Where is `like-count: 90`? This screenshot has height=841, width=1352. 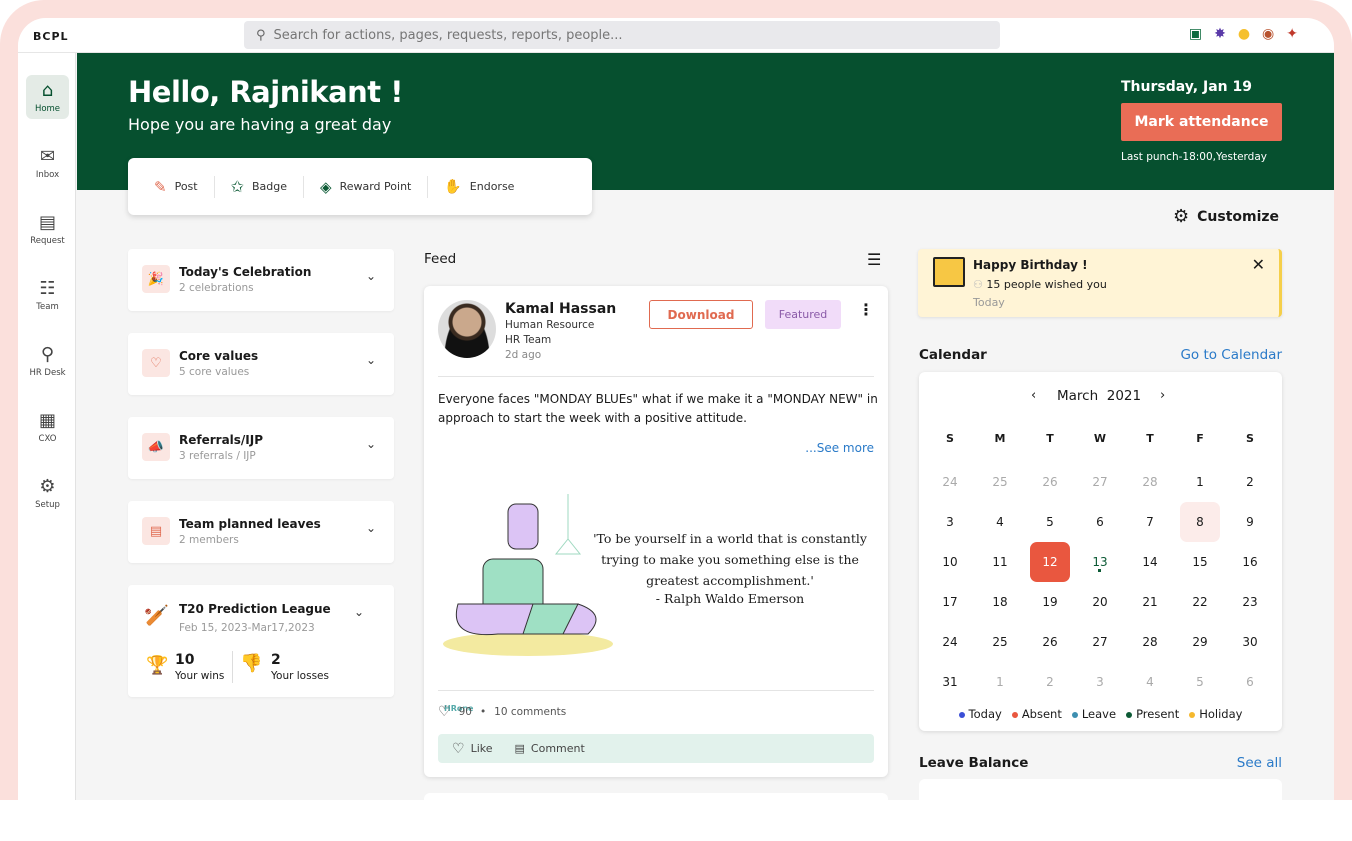
like-count: 90 is located at coordinates (465, 712).